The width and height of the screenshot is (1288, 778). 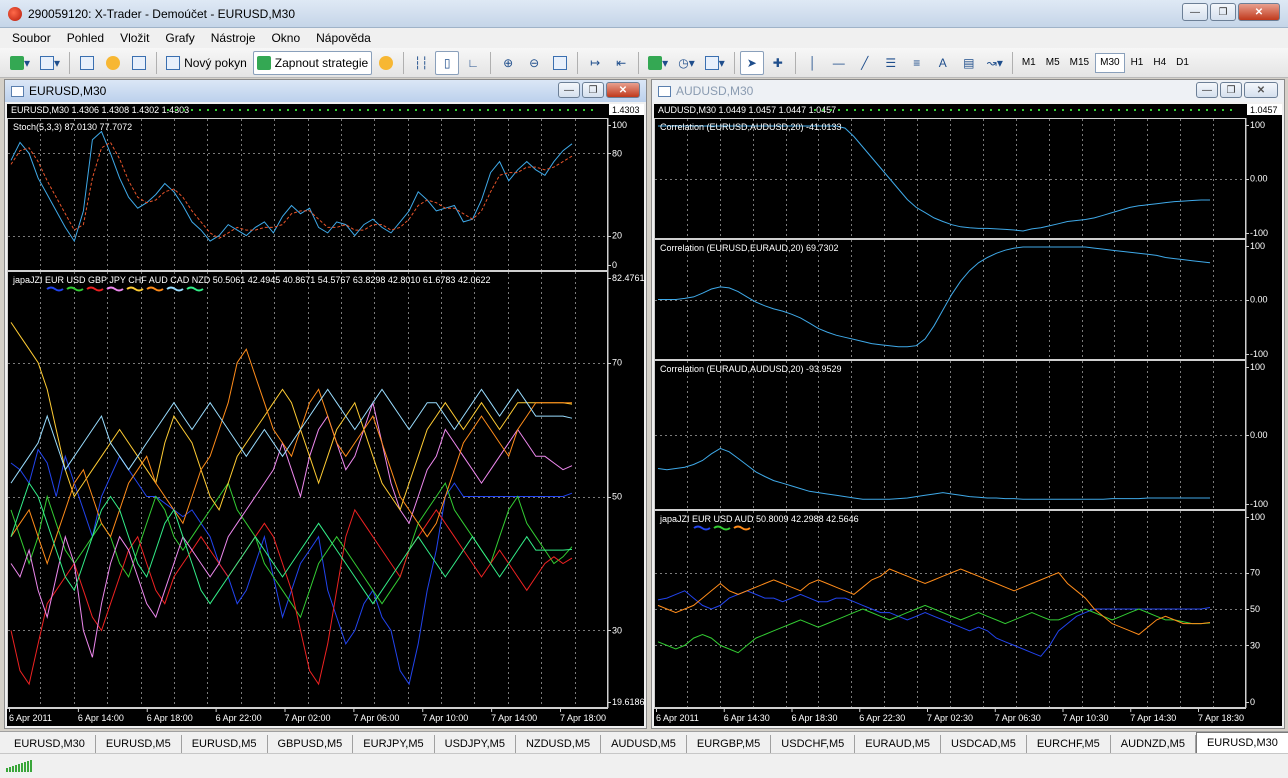 I want to click on chart-tab: USDJPY,M5, so click(x=475, y=744).